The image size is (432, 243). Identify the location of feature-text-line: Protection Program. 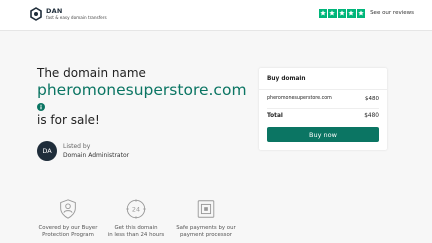
(68, 235).